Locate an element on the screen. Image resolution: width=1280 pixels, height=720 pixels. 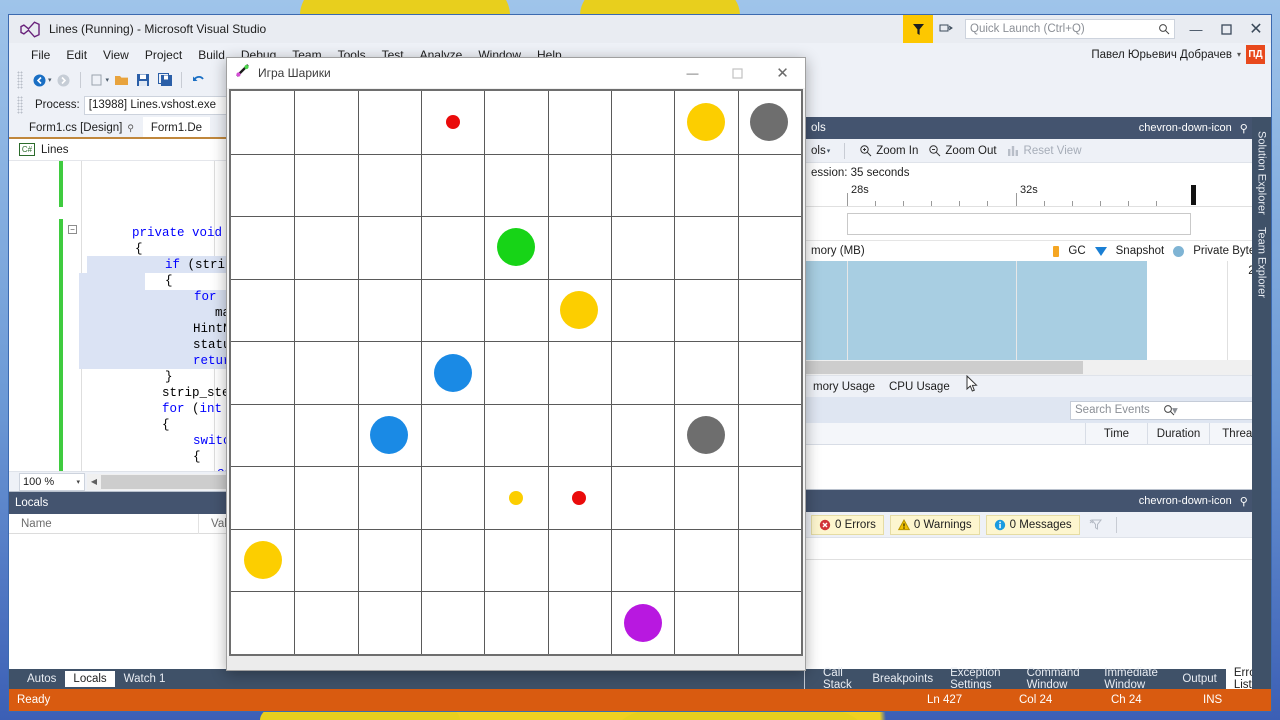
event-span is located at coordinates (1019, 224).